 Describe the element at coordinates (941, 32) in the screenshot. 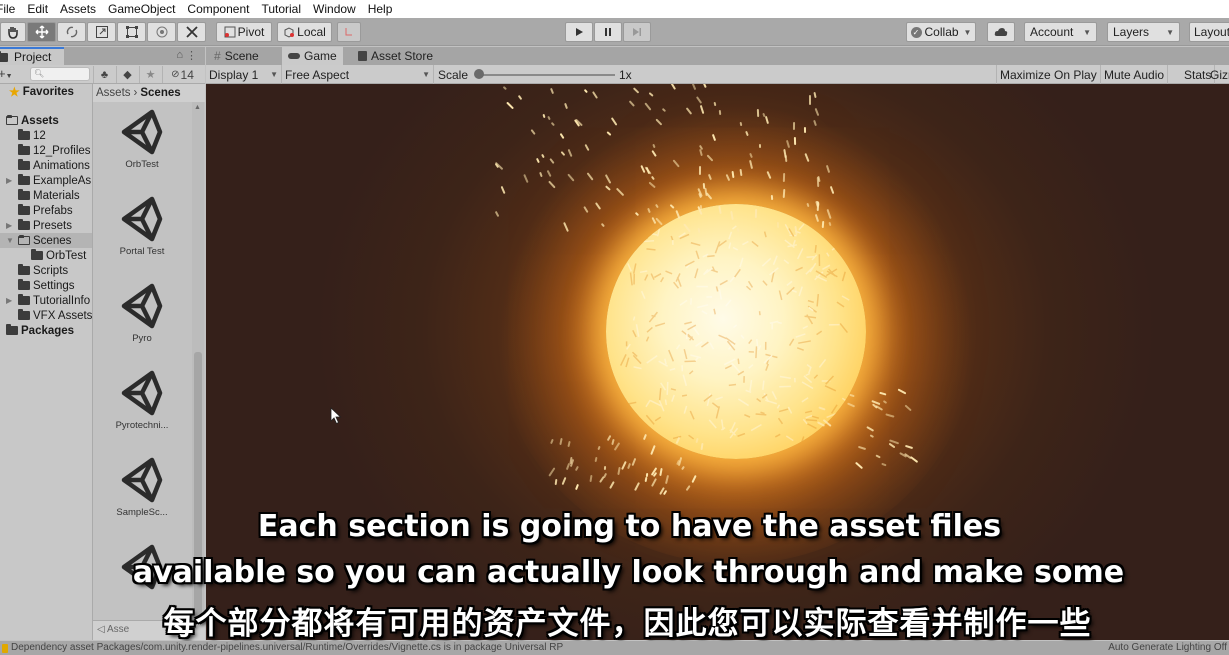

I see `collab-dropdown: ✓ Collab ▼` at that location.